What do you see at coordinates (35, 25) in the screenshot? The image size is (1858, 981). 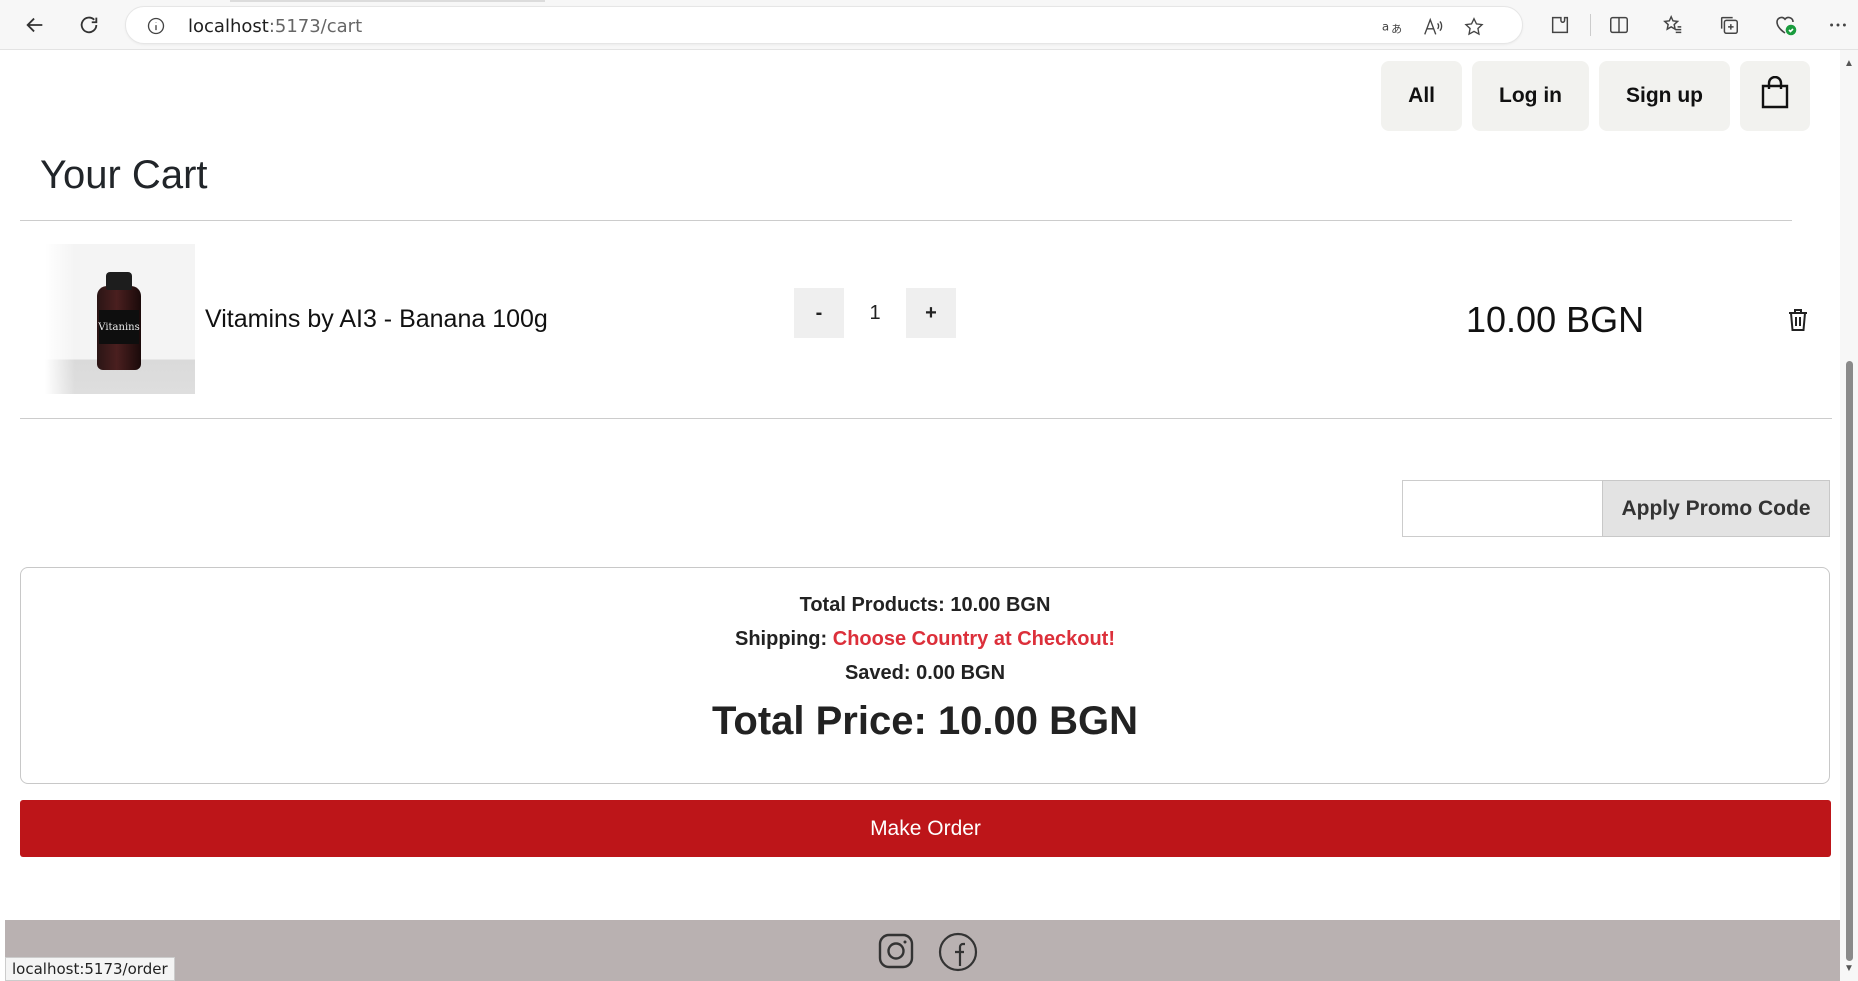 I see `back-icon` at bounding box center [35, 25].